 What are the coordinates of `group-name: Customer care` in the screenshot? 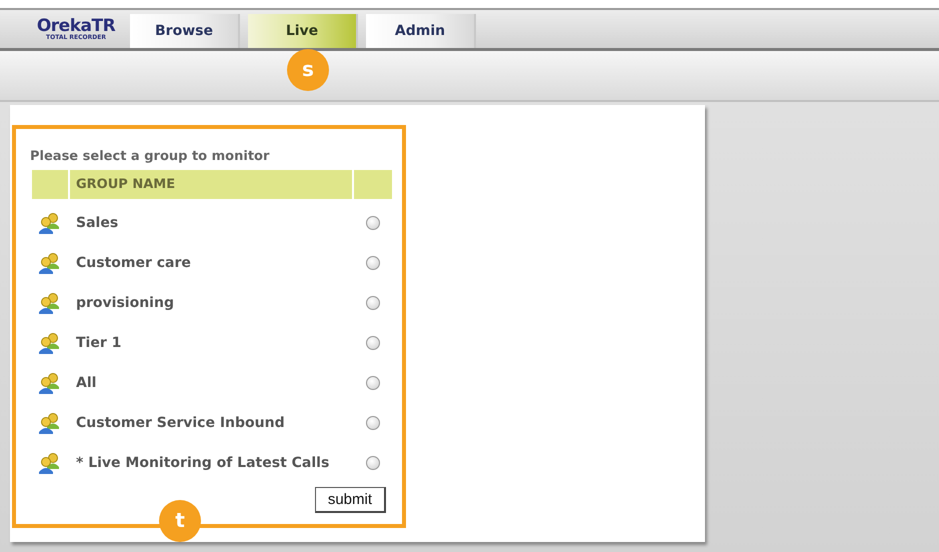 It's located at (133, 263).